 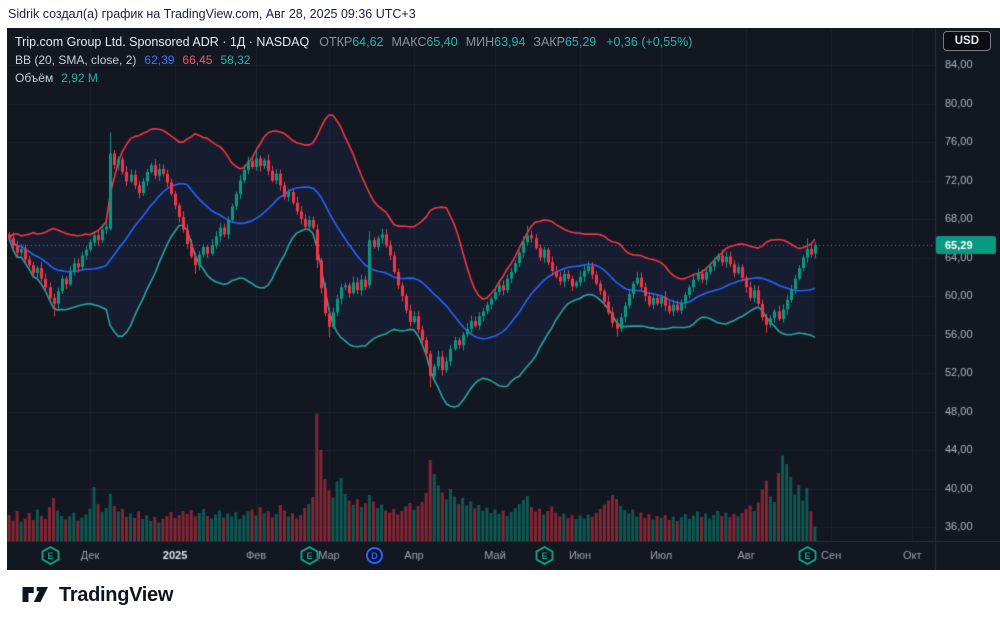 What do you see at coordinates (649, 42) in the screenshot?
I see `price-change: +0,36 (+0,55%)` at bounding box center [649, 42].